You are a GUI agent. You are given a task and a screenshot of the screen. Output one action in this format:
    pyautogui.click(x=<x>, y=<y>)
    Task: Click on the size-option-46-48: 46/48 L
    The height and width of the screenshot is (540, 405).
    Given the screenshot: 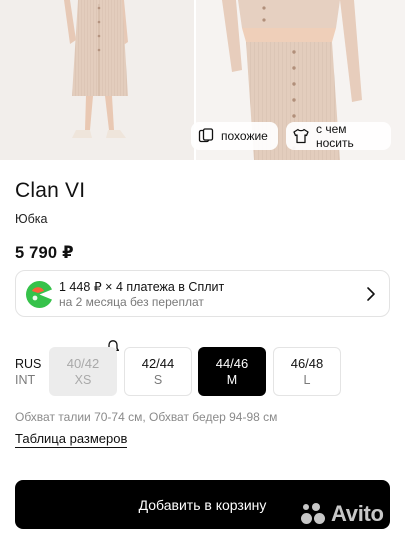 What is the action you would take?
    pyautogui.click(x=307, y=371)
    